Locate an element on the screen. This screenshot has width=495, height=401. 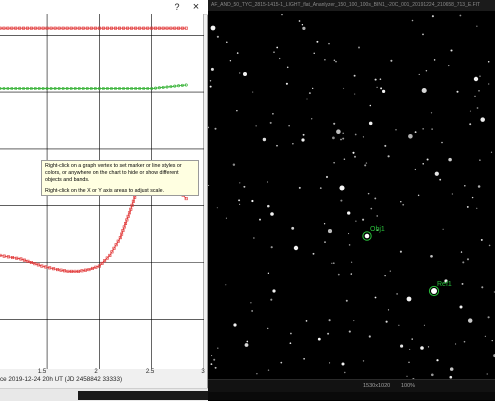
zoom-level: 100% is located at coordinates (408, 386).